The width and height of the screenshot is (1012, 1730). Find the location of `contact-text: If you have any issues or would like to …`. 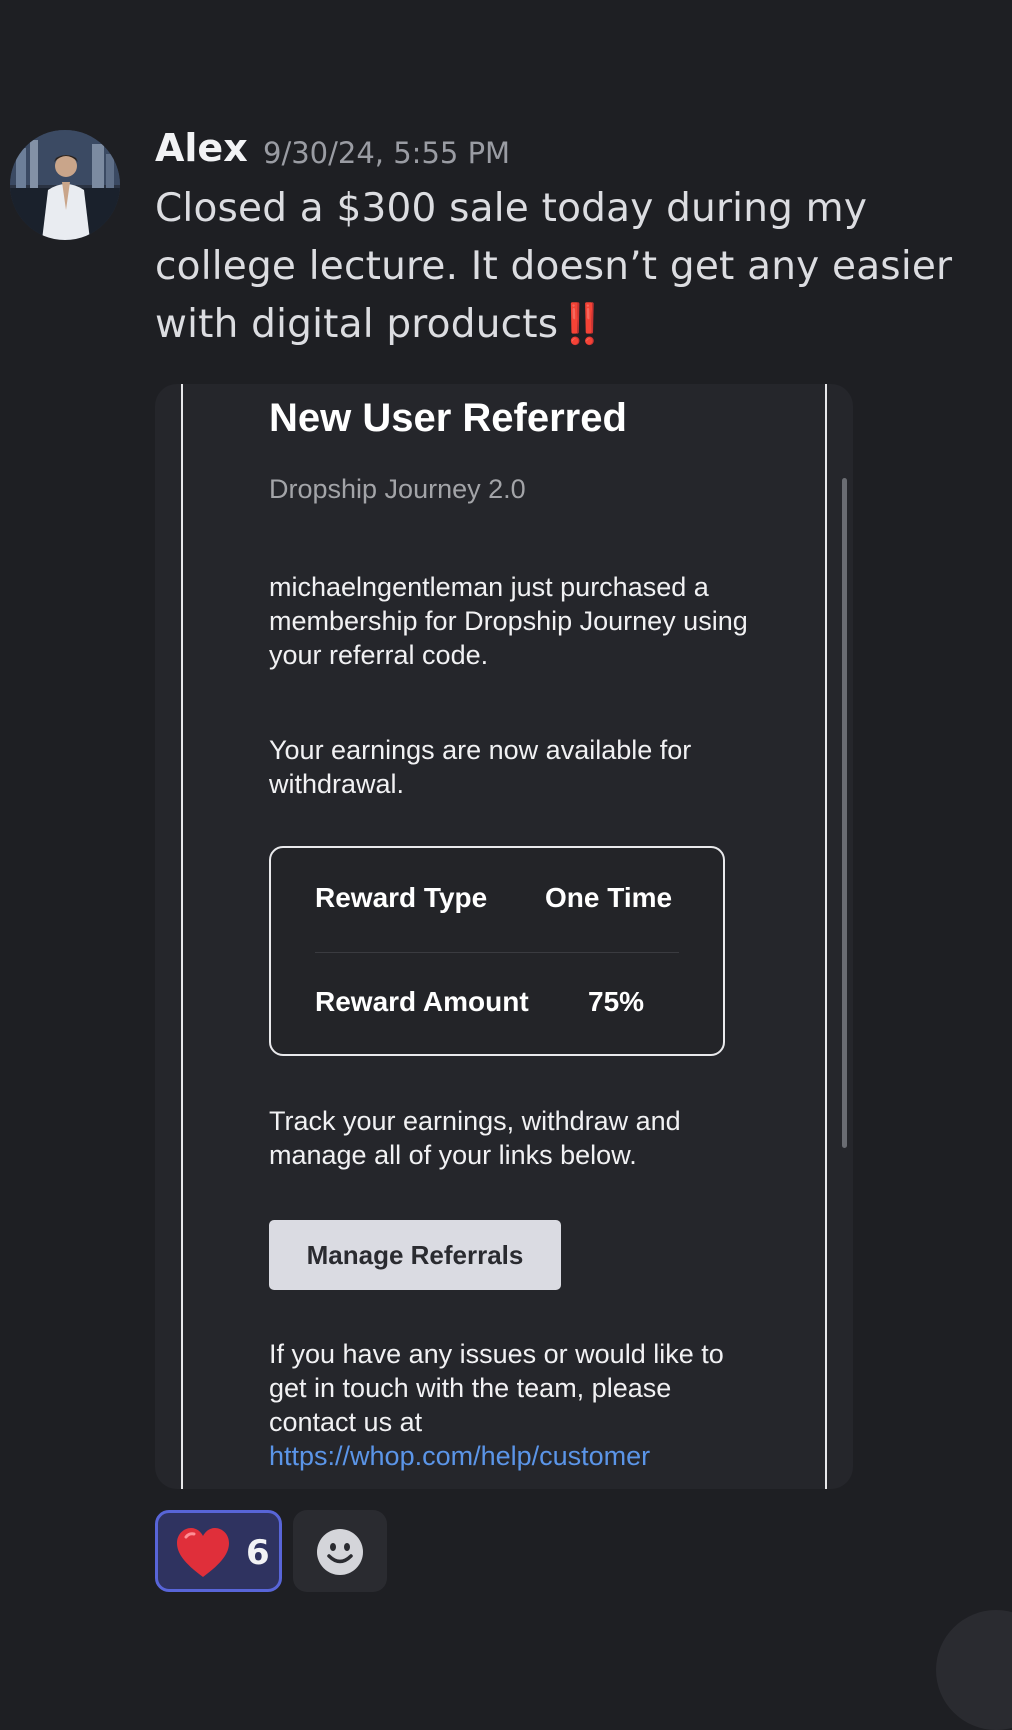

contact-text: If you have any issues or would like to … is located at coordinates (514, 1405).